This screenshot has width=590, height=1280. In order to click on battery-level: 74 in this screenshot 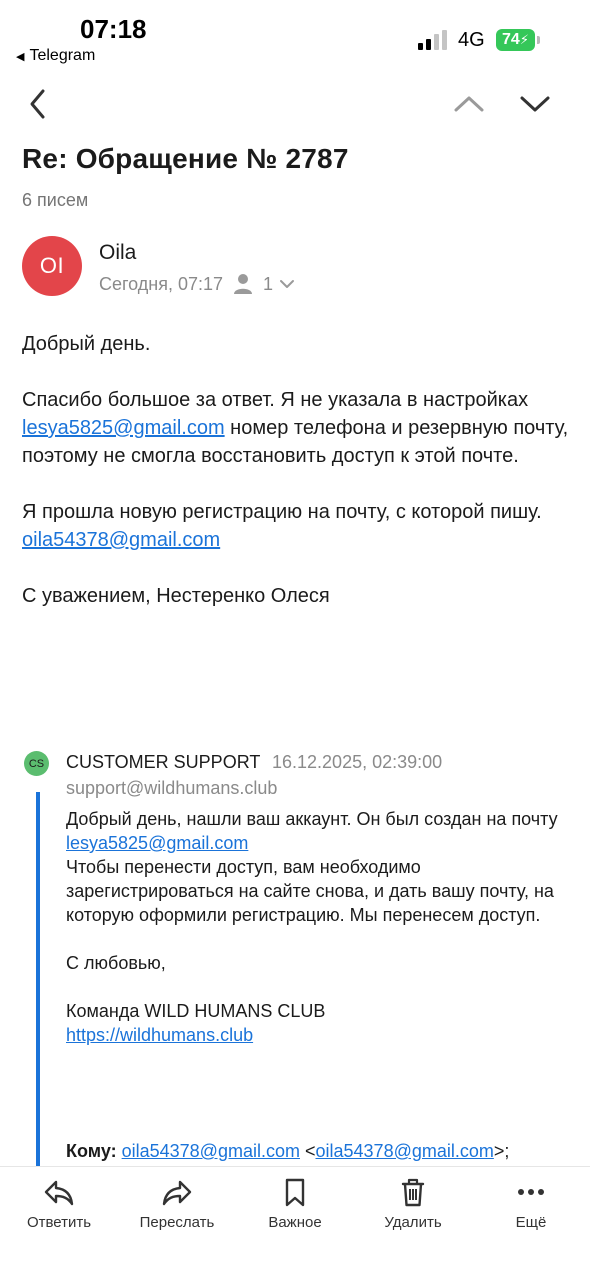, I will do `click(511, 39)`.